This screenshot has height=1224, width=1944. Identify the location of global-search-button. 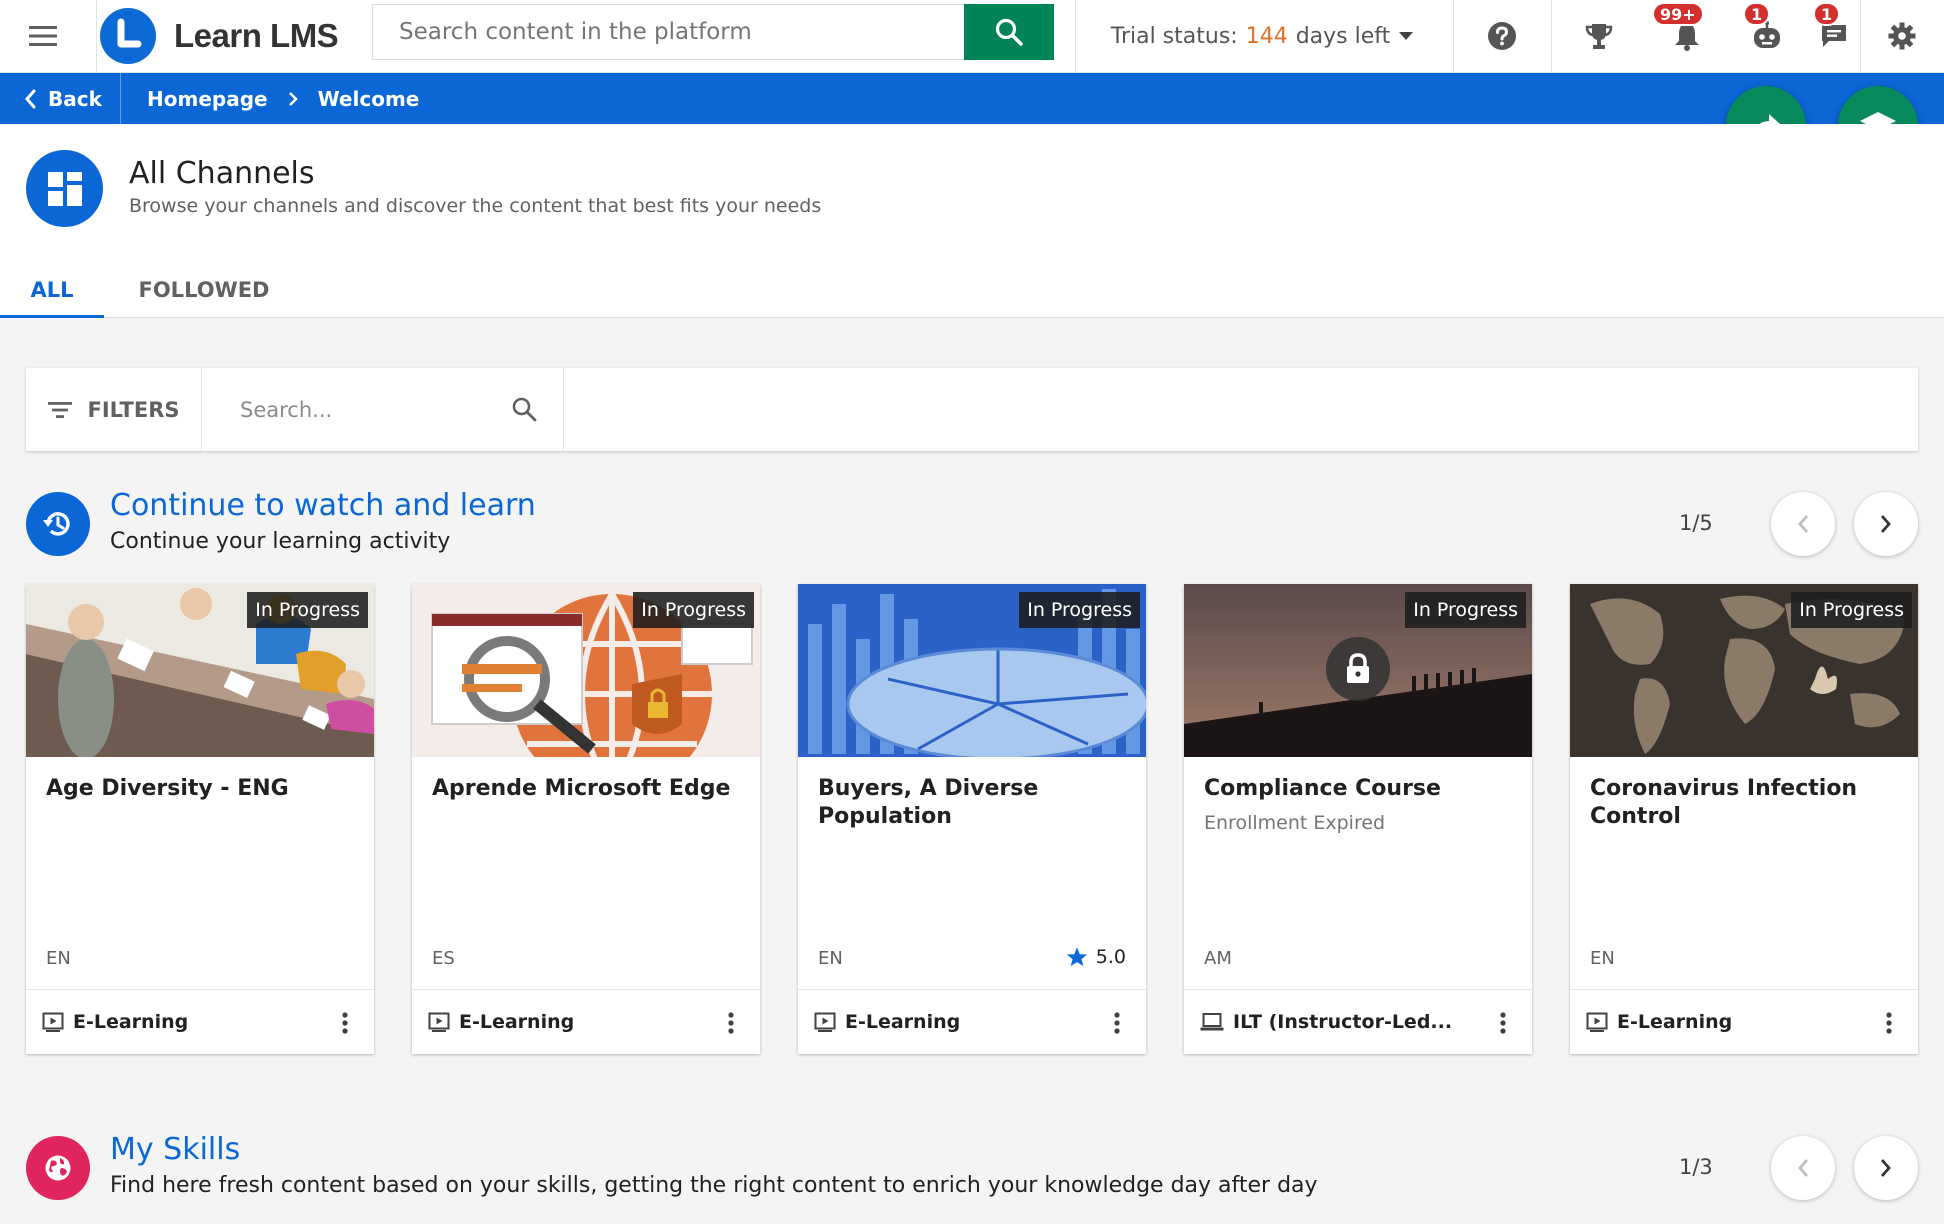
(1009, 32).